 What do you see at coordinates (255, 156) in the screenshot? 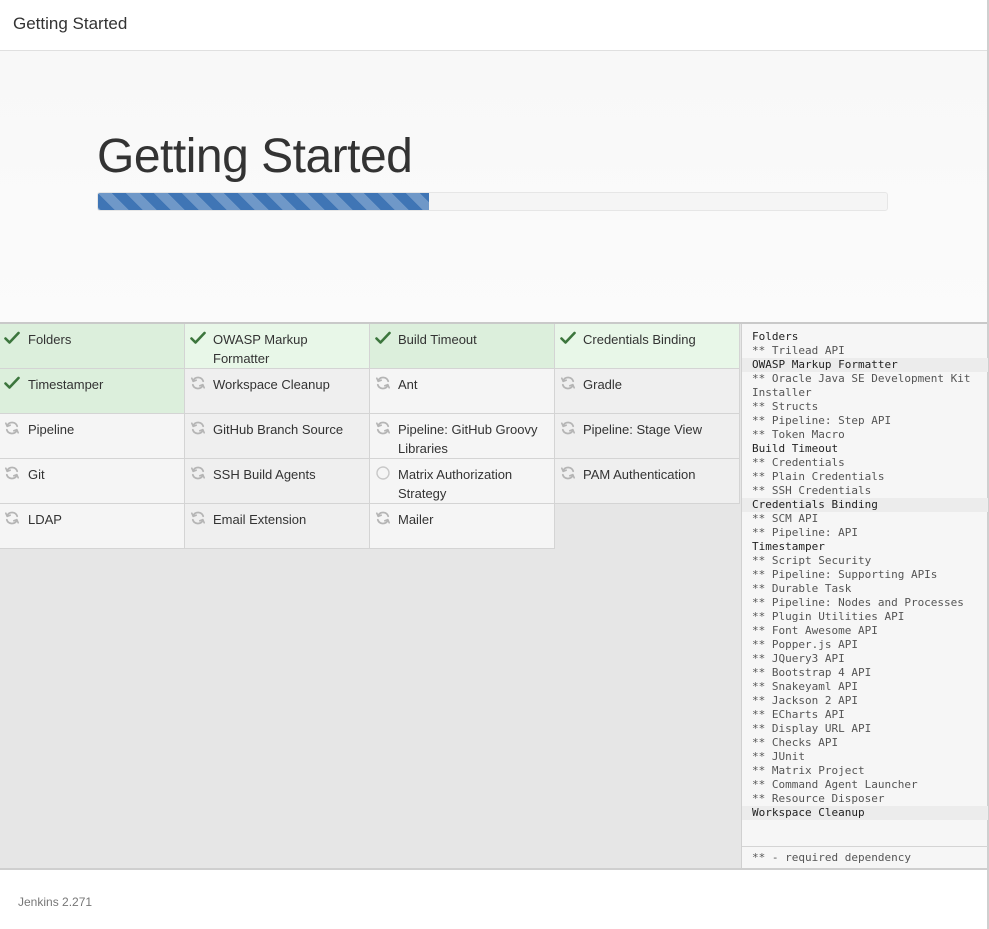
I see `page-heading: Getting Started` at bounding box center [255, 156].